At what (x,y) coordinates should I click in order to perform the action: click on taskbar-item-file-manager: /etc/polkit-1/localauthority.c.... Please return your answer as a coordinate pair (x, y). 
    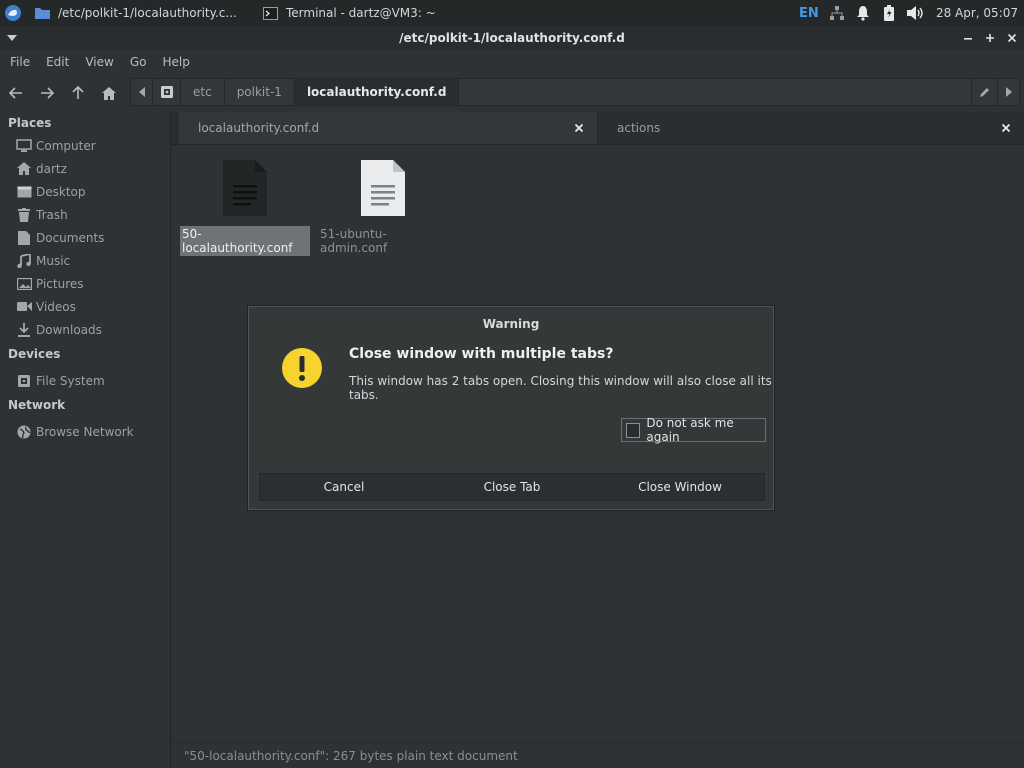
    Looking at the image, I should click on (140, 13).